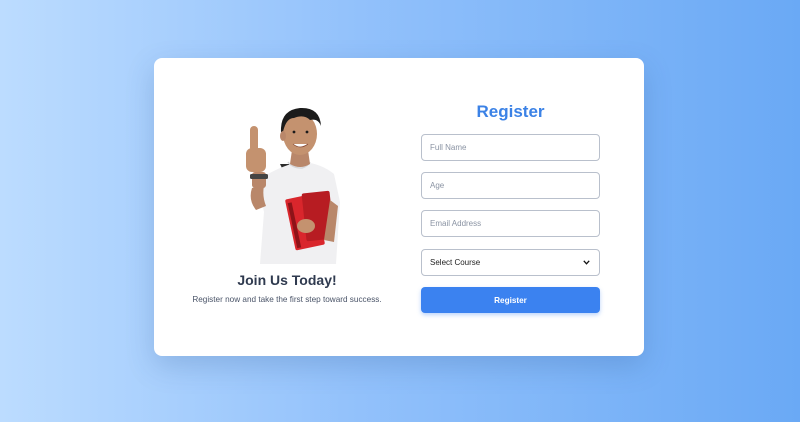  What do you see at coordinates (455, 262) in the screenshot?
I see `course-select-value: Select Course` at bounding box center [455, 262].